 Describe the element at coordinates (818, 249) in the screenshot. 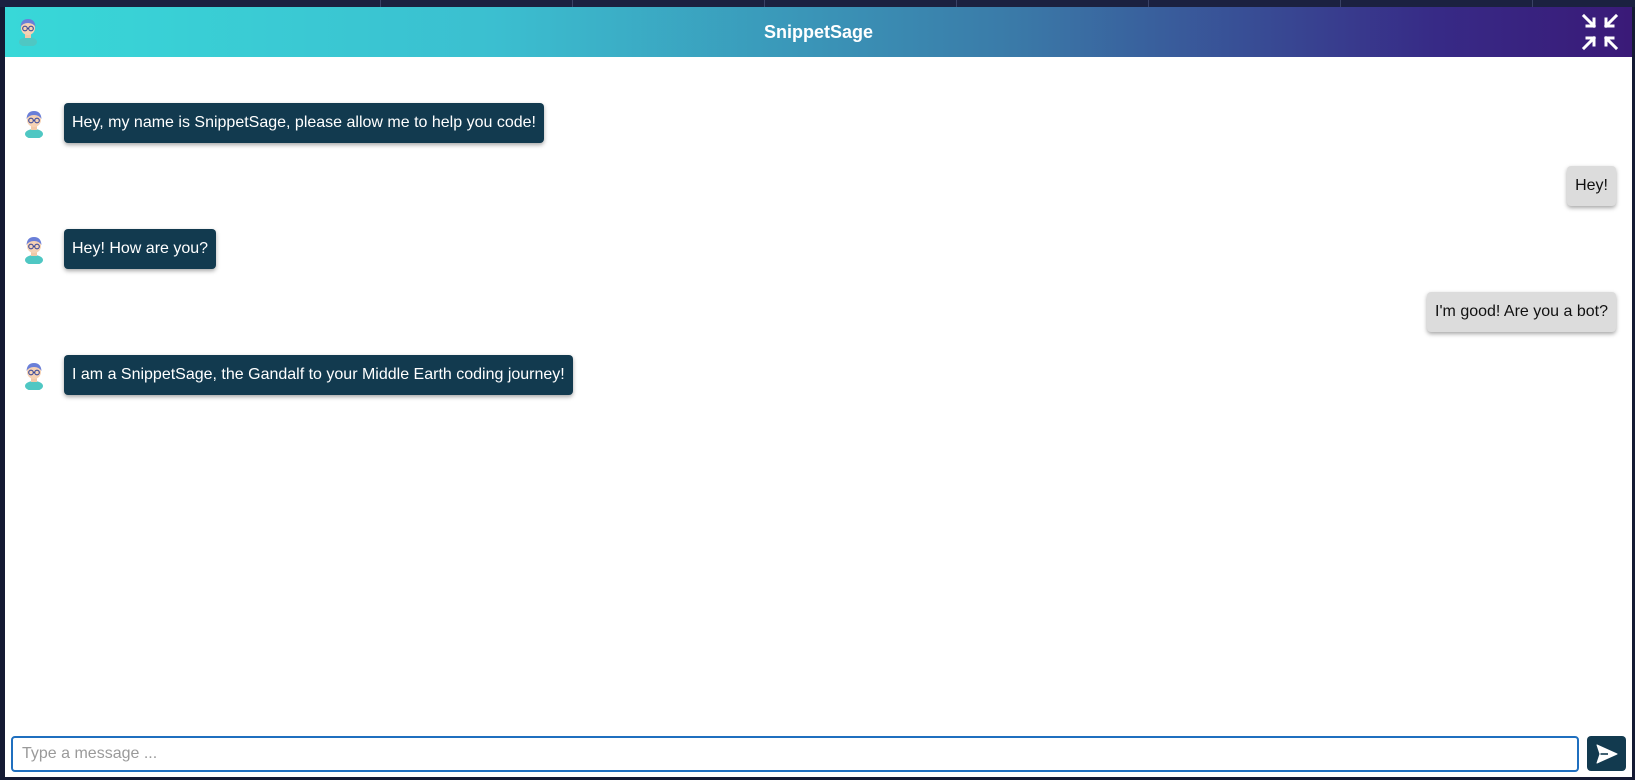

I see `bot-message-row: Hey! How are you?` at that location.